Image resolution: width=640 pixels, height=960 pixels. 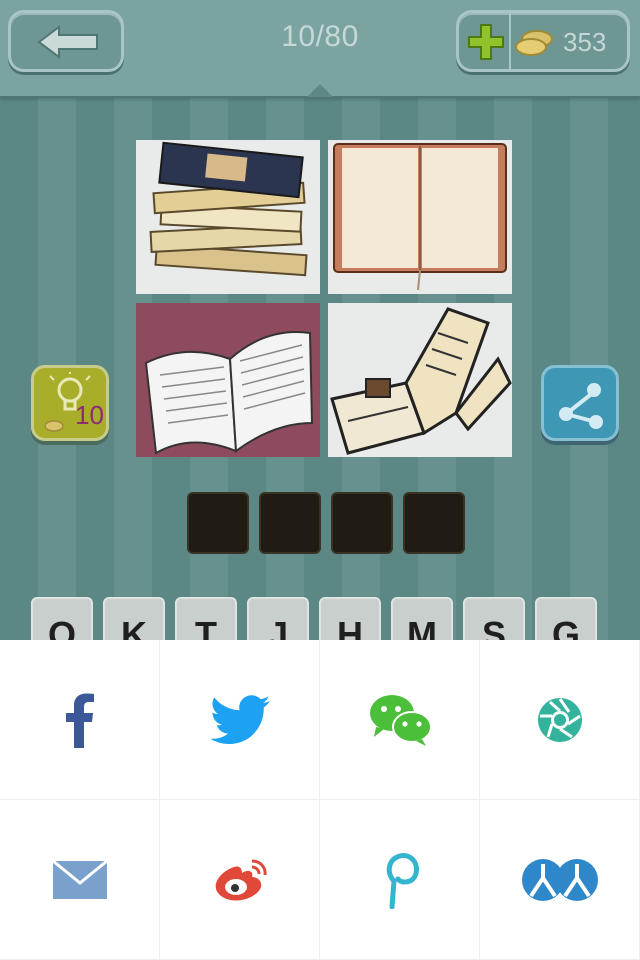 I want to click on share-wechat-button, so click(x=400, y=720).